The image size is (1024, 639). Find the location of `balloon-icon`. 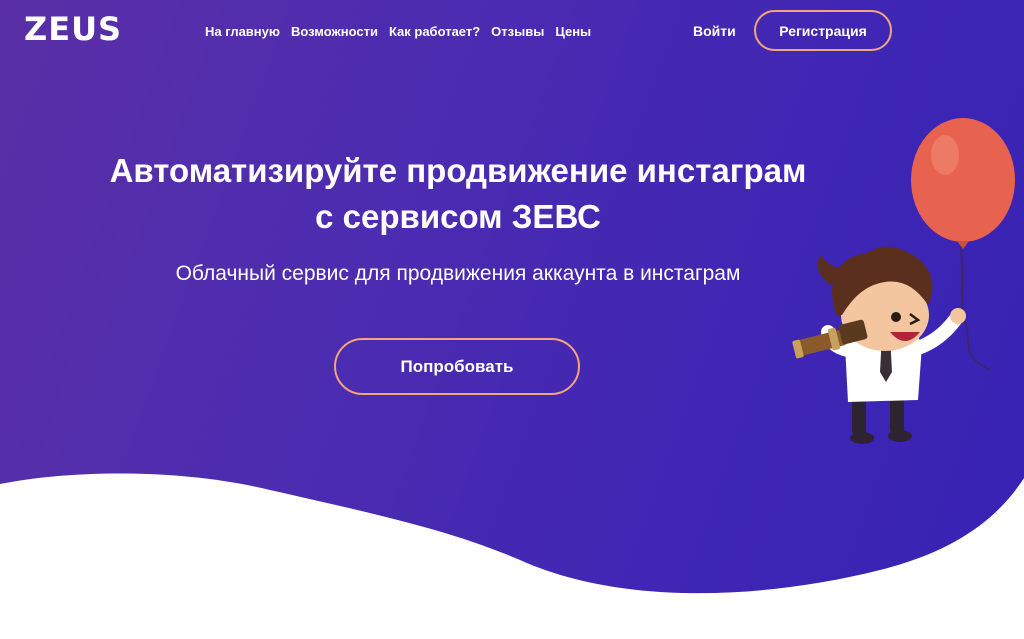

balloon-icon is located at coordinates (963, 183).